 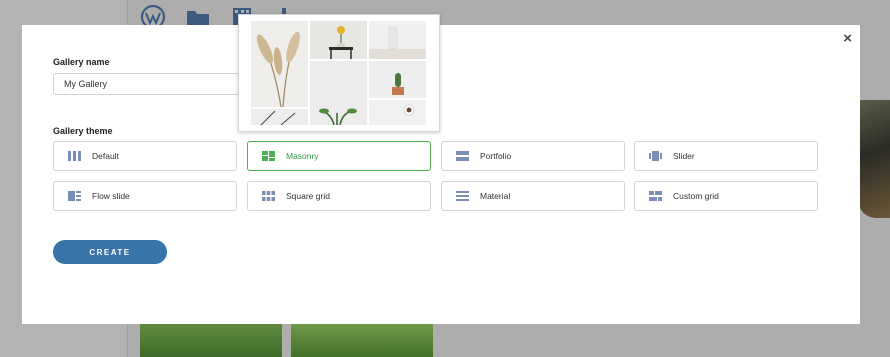 What do you see at coordinates (145, 196) in the screenshot?
I see `theme-option-flow-slide: Flow slide` at bounding box center [145, 196].